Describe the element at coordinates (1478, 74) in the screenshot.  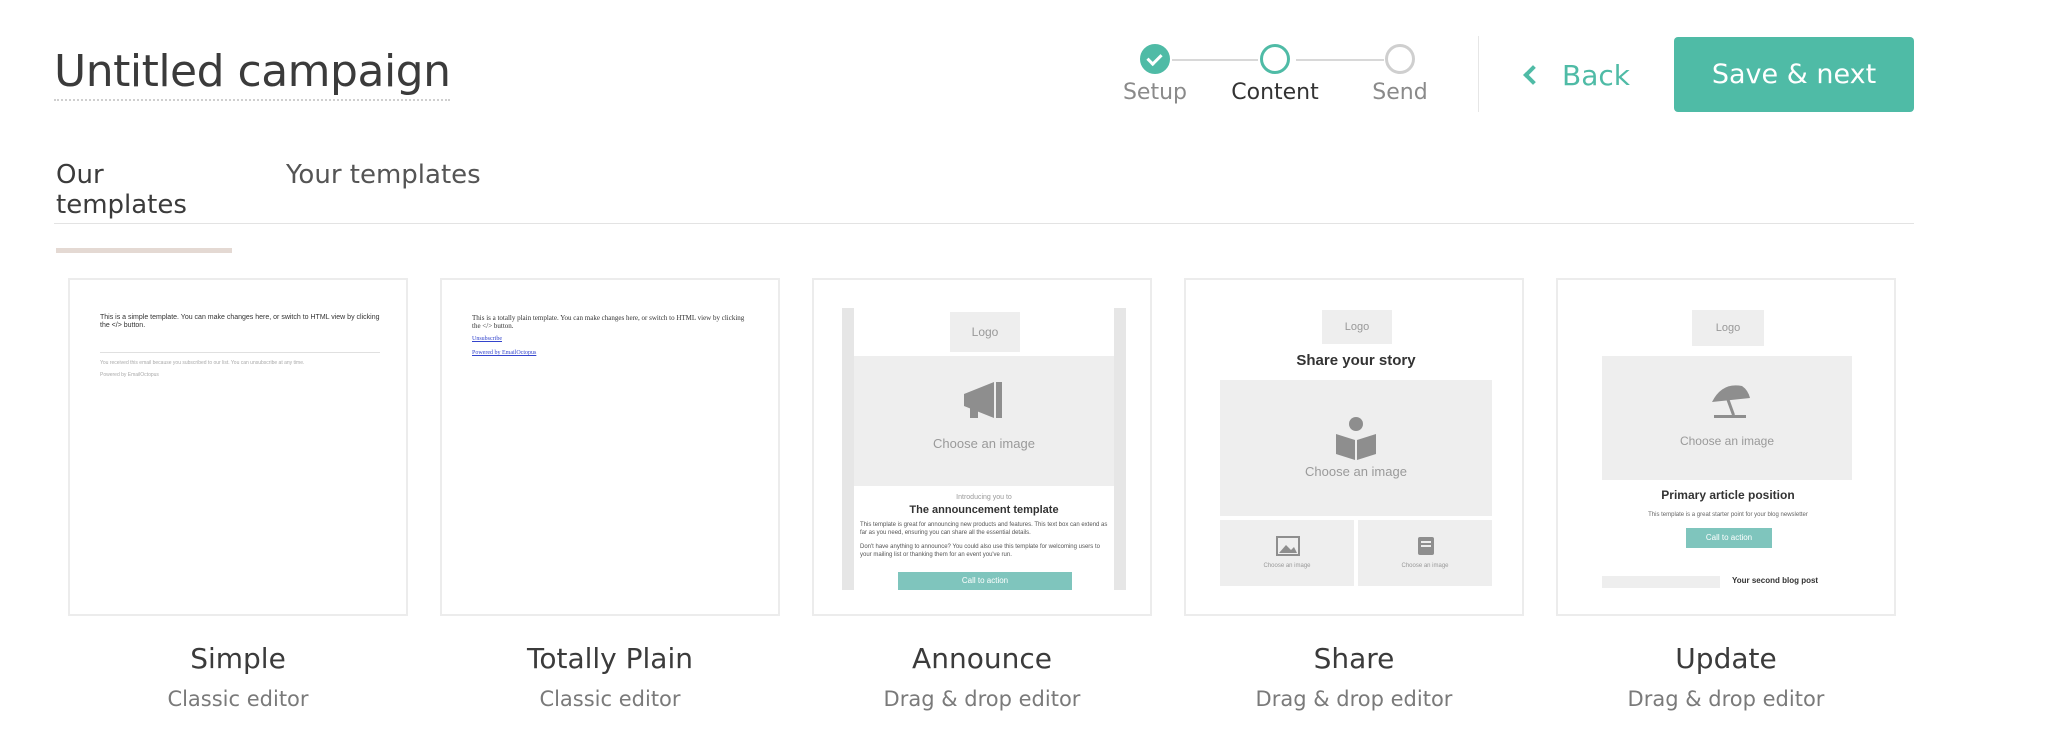
I see `header-divider` at that location.